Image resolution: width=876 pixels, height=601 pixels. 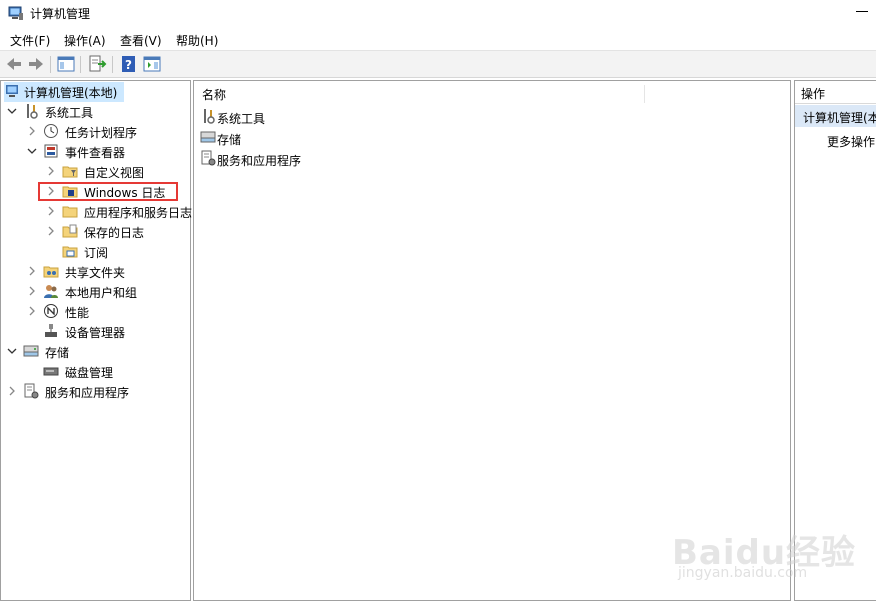 What do you see at coordinates (51, 311) in the screenshot?
I see `performance-icon` at bounding box center [51, 311].